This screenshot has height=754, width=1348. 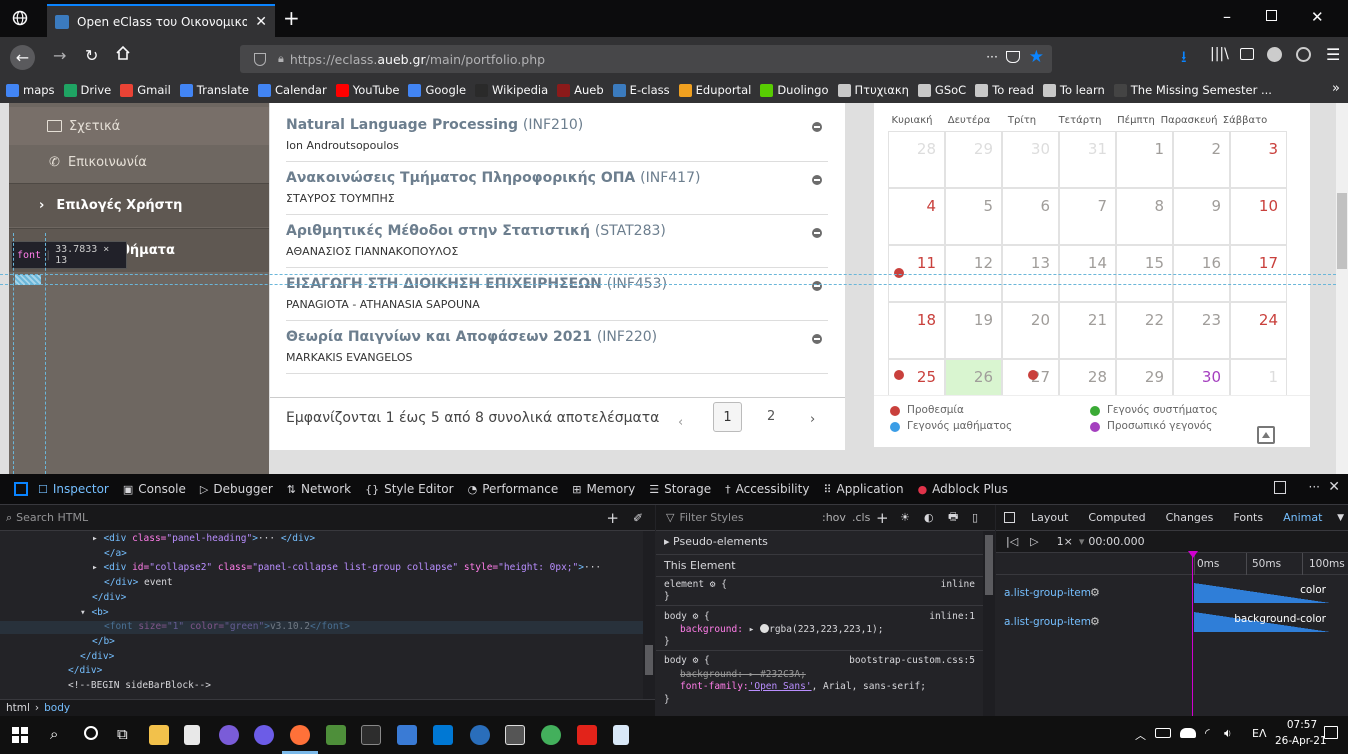 I want to click on bookmark-6: Google, so click(x=437, y=90).